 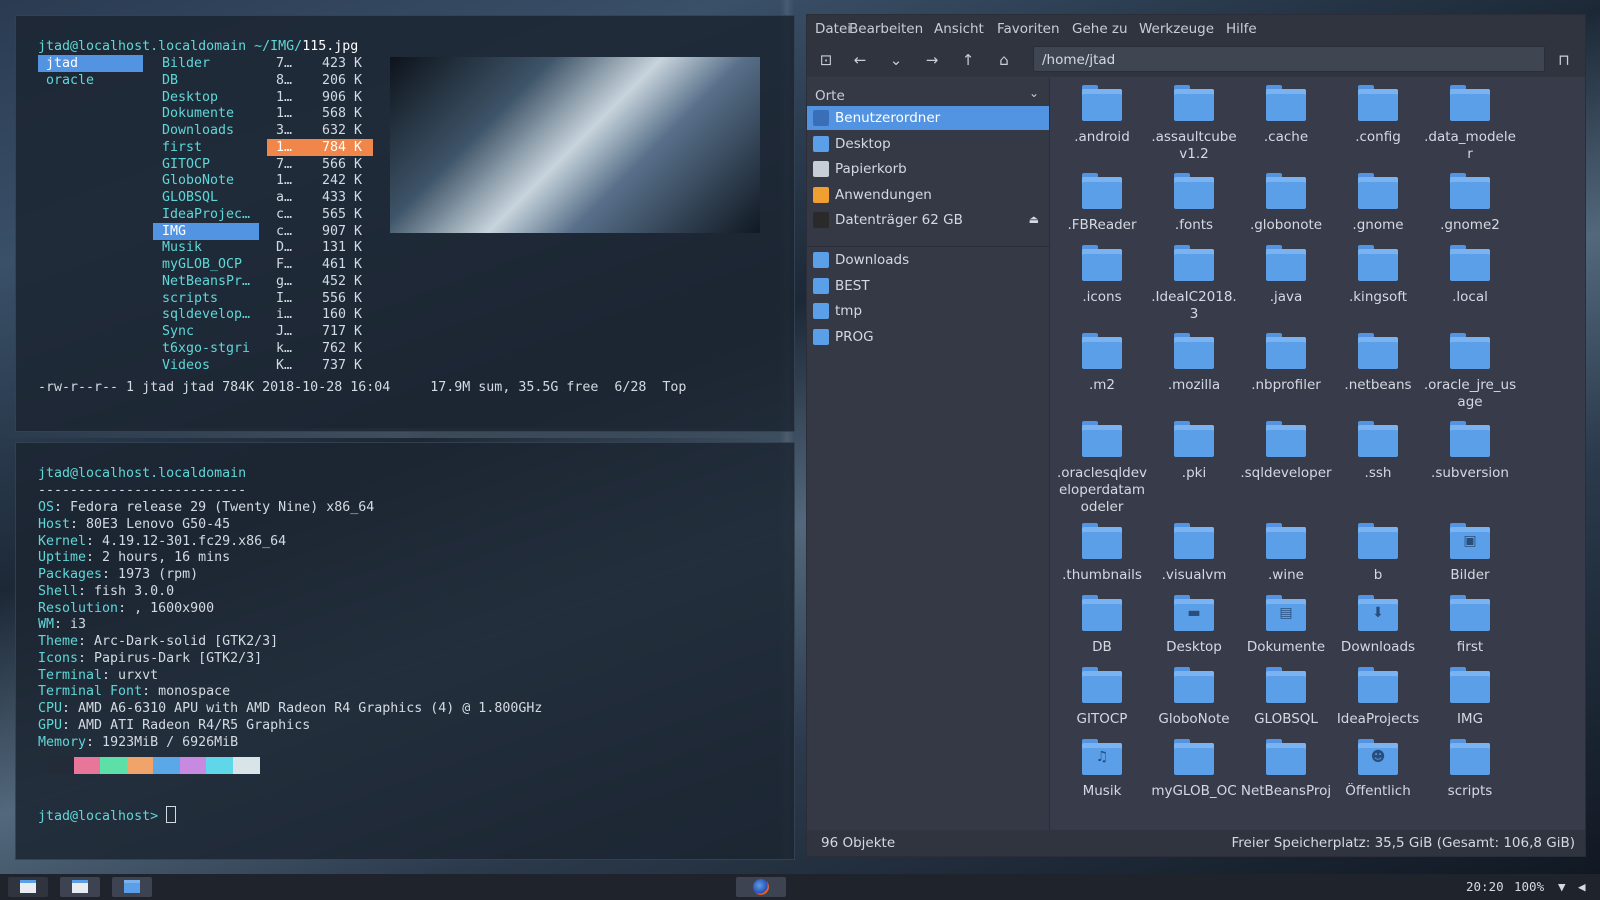 I want to click on file-item: myGLOB_OC, so click(x=1194, y=769).